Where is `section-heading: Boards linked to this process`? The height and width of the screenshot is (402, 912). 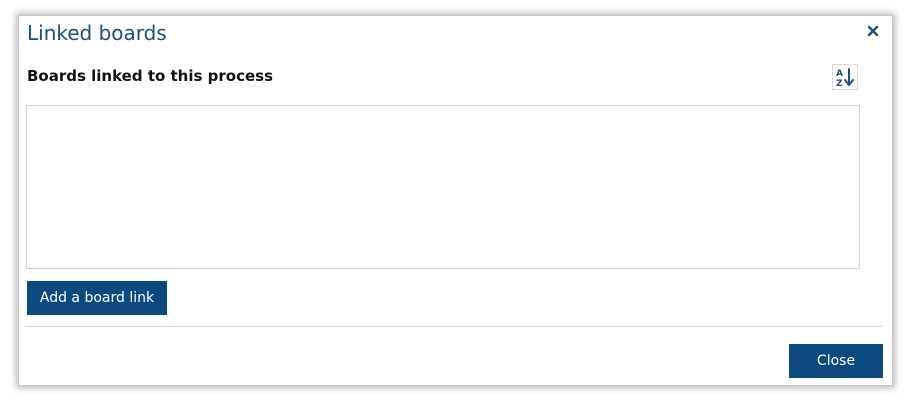 section-heading: Boards linked to this process is located at coordinates (150, 76).